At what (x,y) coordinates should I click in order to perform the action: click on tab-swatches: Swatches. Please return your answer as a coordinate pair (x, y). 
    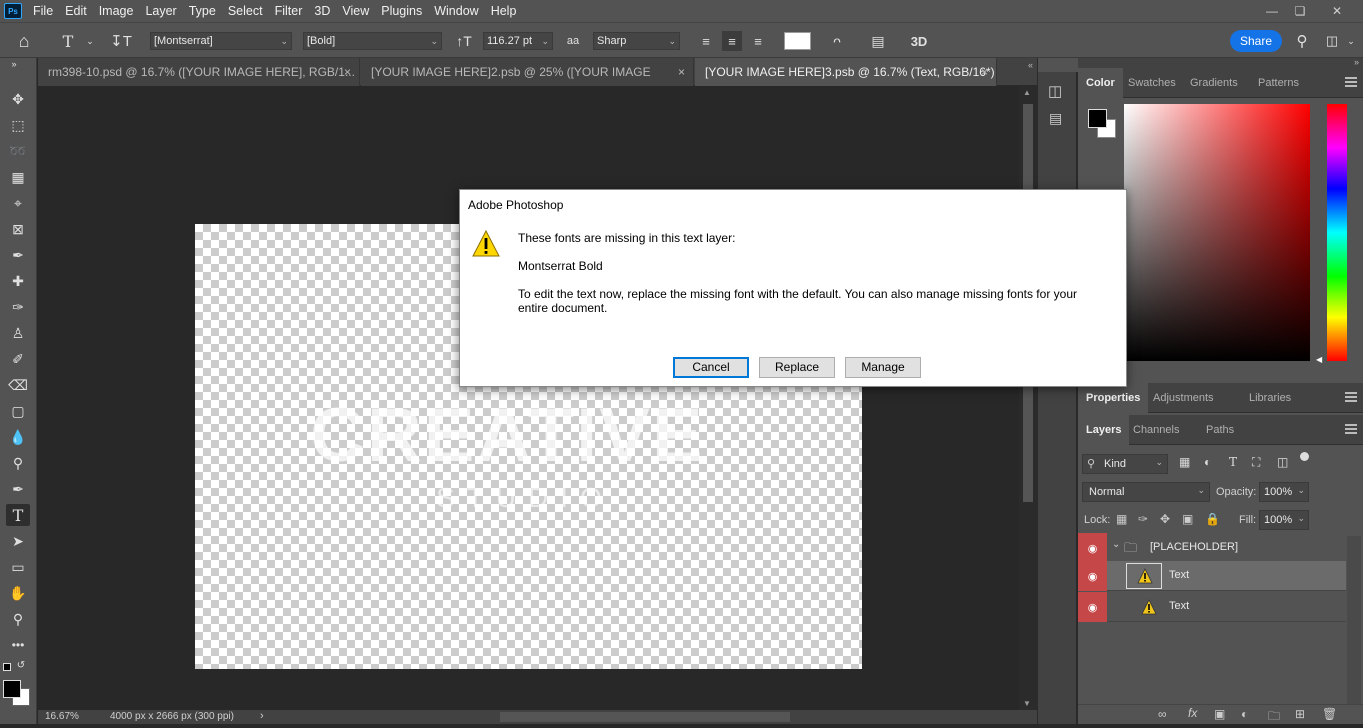
    Looking at the image, I should click on (1152, 83).